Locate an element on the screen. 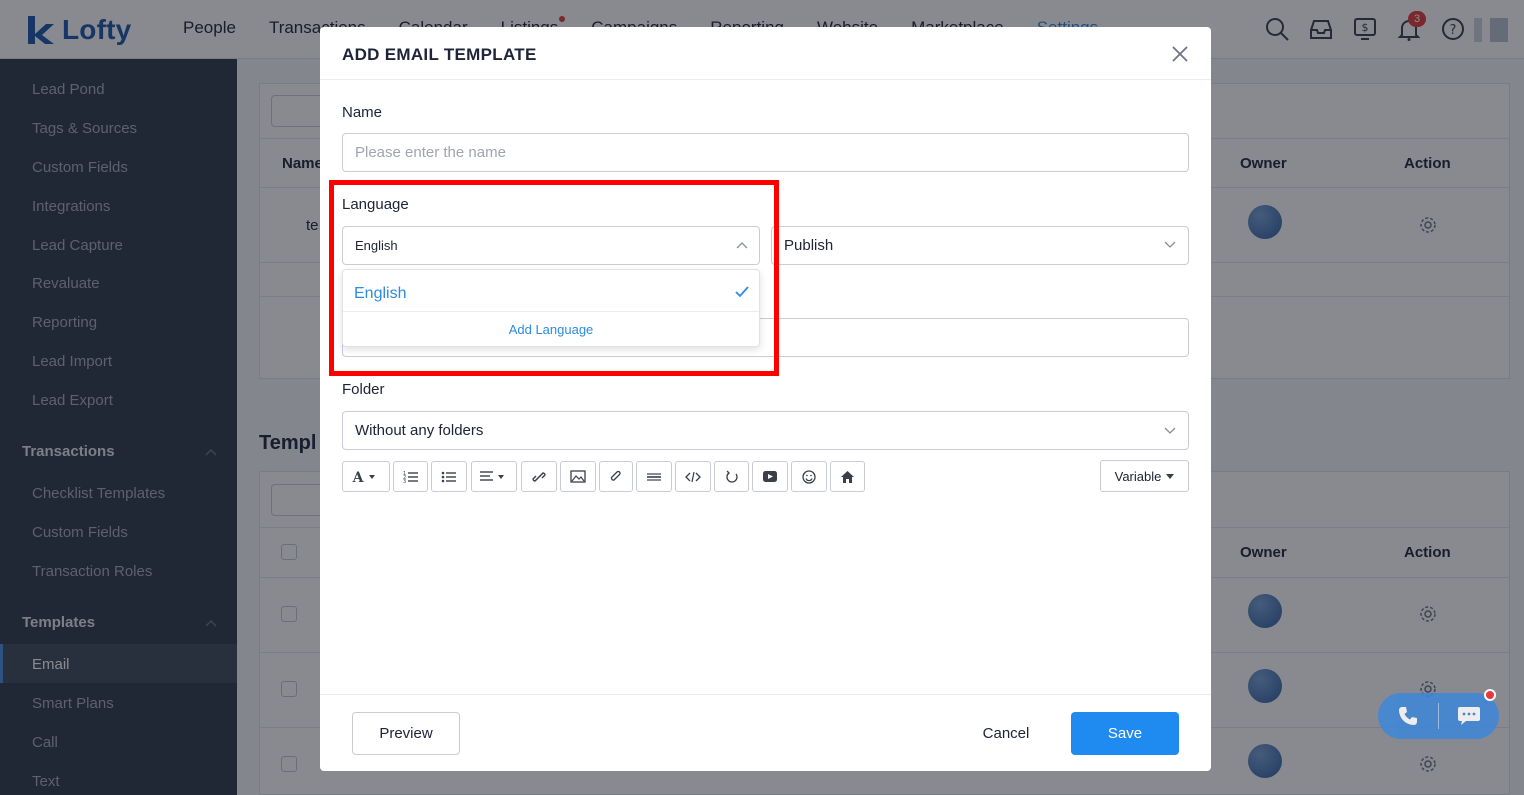 The width and height of the screenshot is (1524, 795). horizontal-rule-icon is located at coordinates (654, 476).